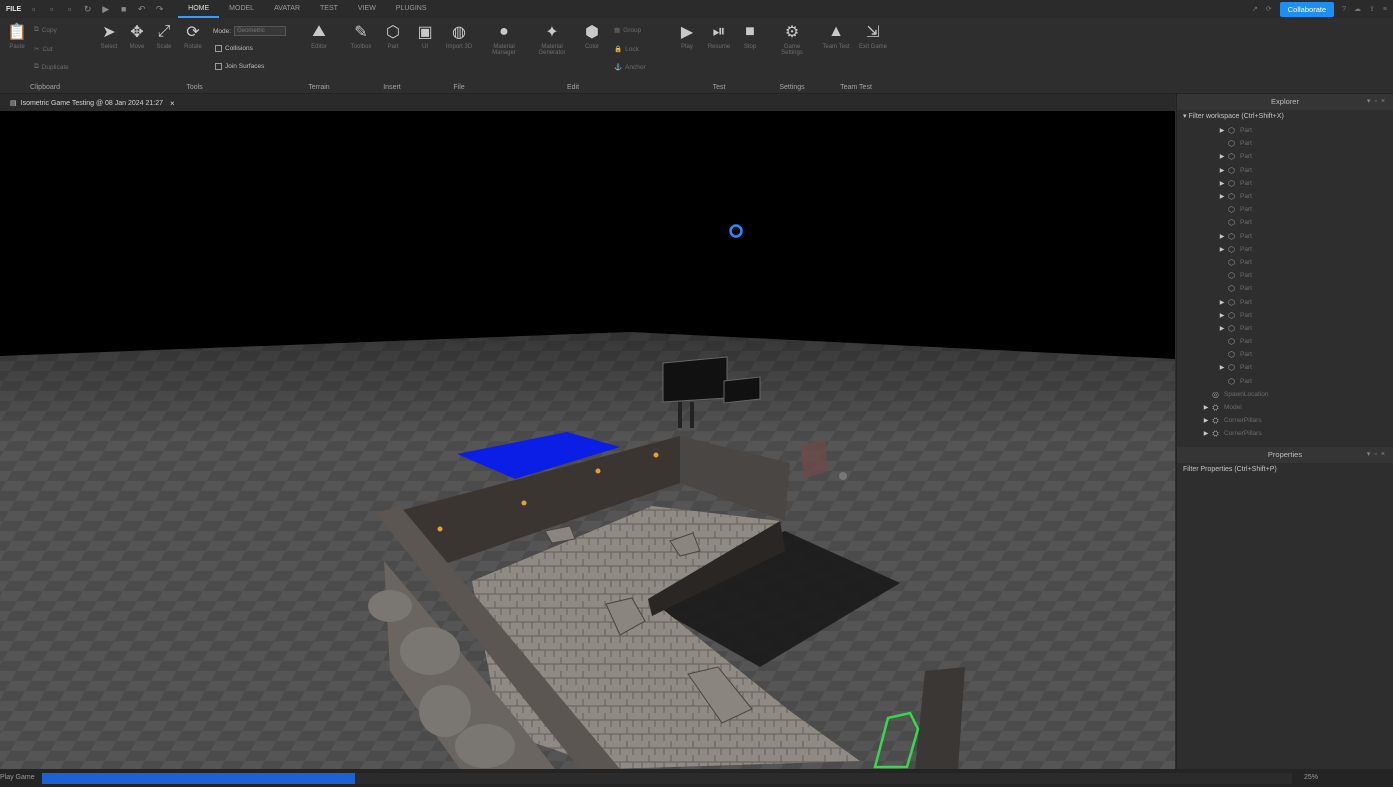  I want to click on paste-button: 📋 Paste, so click(17, 36).